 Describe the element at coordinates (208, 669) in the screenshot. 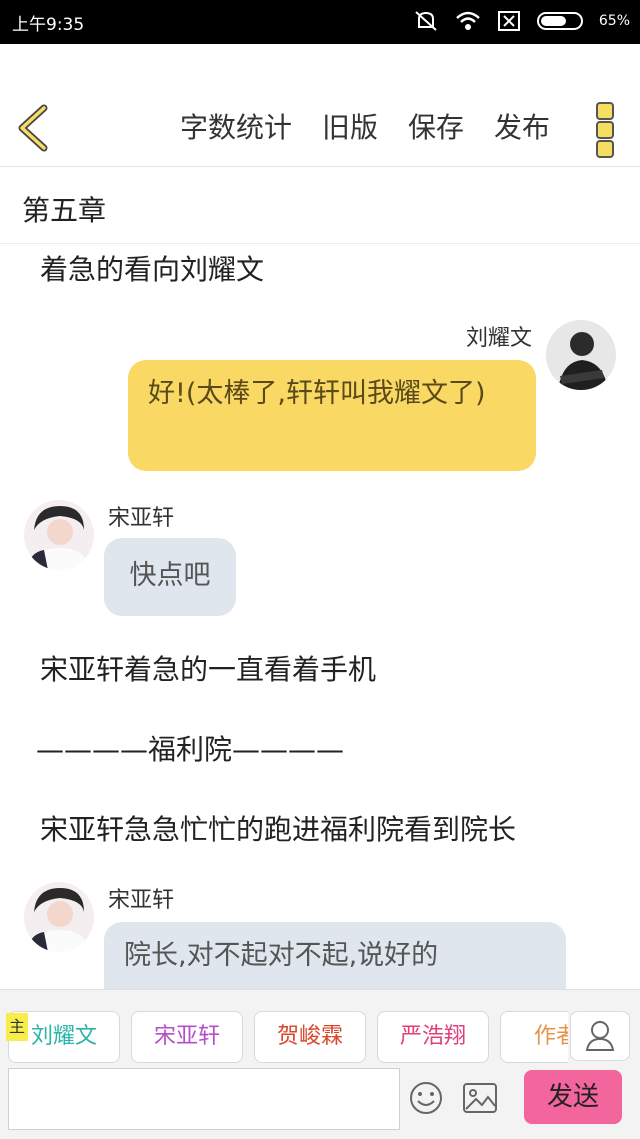

I see `narration-line: 宋亚轩着急的一直看着手机` at that location.